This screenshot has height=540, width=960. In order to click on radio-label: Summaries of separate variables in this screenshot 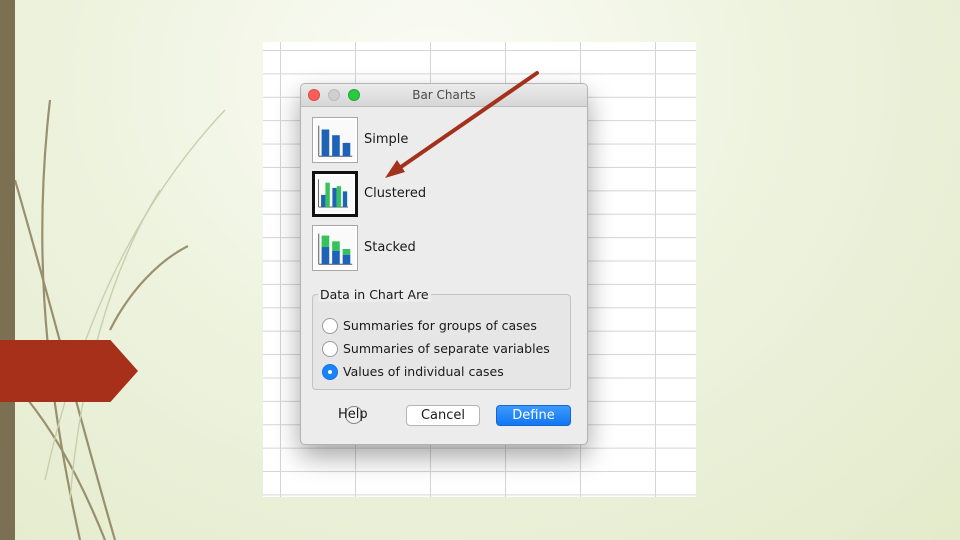, I will do `click(446, 348)`.